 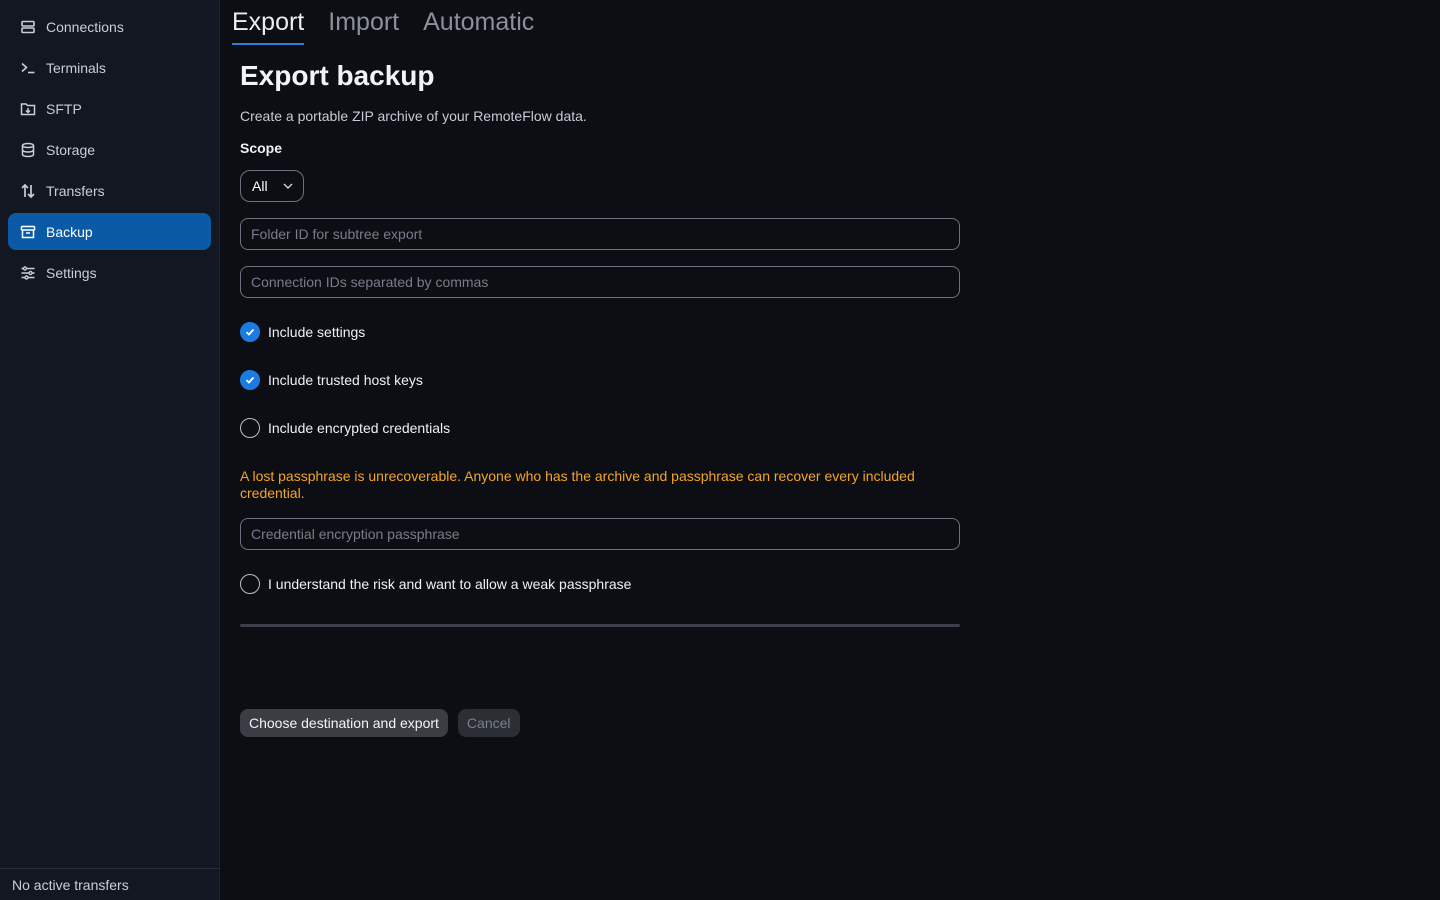 What do you see at coordinates (288, 186) in the screenshot?
I see `chevron-down-icon` at bounding box center [288, 186].